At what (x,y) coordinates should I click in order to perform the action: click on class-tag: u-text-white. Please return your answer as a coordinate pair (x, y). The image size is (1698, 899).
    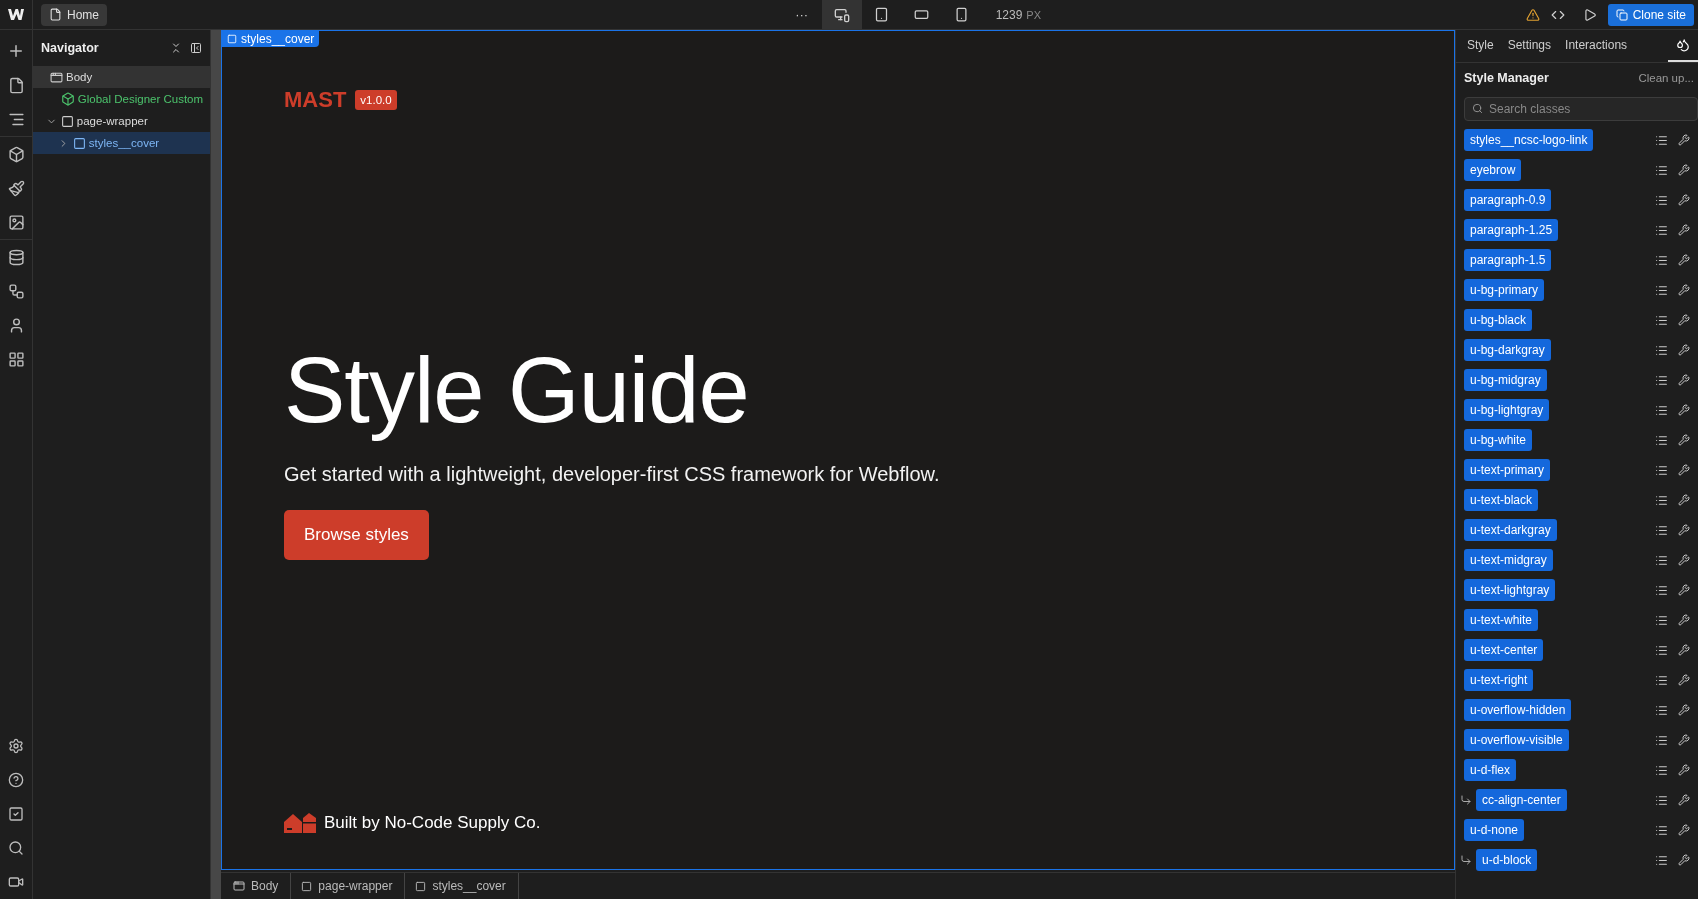
    Looking at the image, I should click on (1501, 620).